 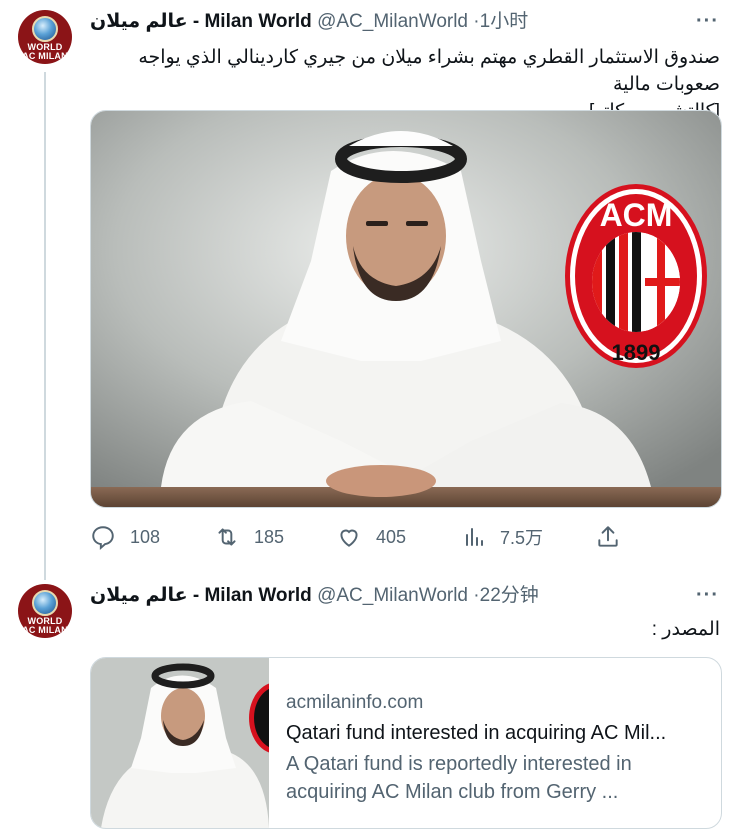 What do you see at coordinates (522, 538) in the screenshot?
I see `views-count: 7.5万` at bounding box center [522, 538].